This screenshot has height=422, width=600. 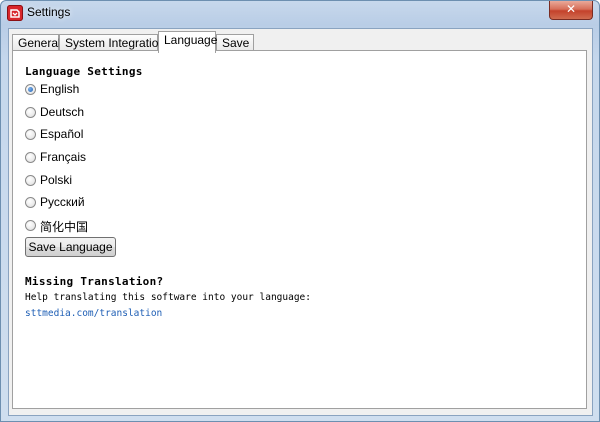 What do you see at coordinates (94, 281) in the screenshot?
I see `missing-translation-heading: Missing Translation?` at bounding box center [94, 281].